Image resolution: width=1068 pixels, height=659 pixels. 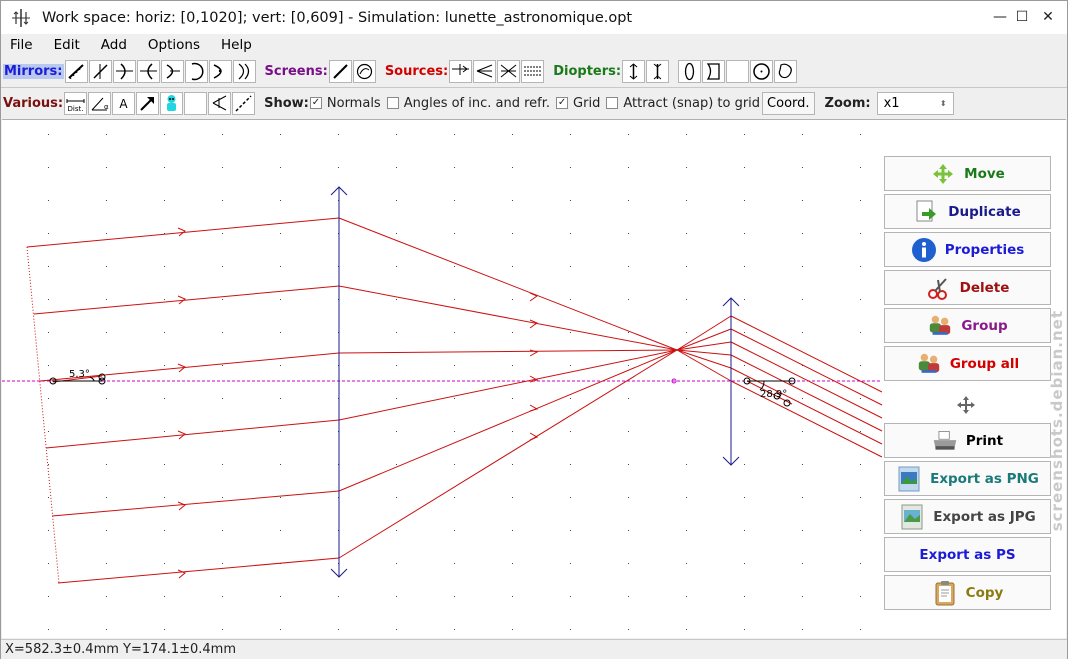 What do you see at coordinates (966, 405) in the screenshot?
I see `move-handle-icon` at bounding box center [966, 405].